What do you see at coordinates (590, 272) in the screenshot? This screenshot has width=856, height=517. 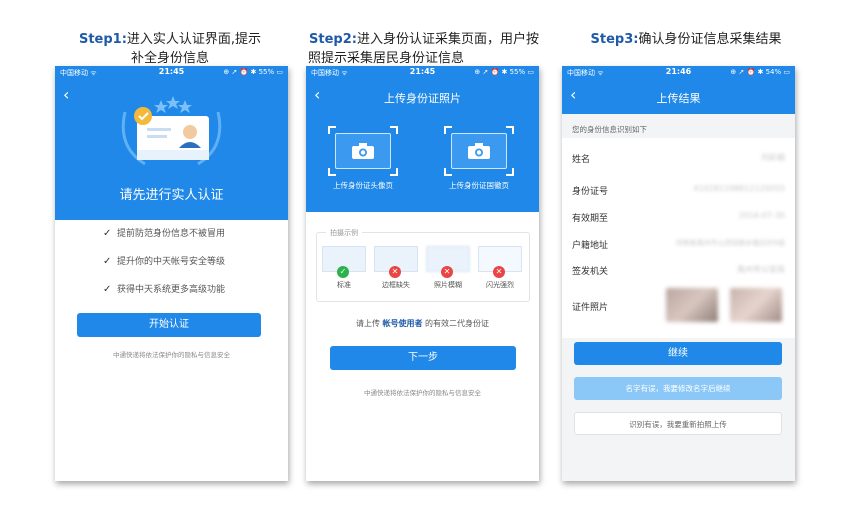 I see `field-label: 签发机关` at bounding box center [590, 272].